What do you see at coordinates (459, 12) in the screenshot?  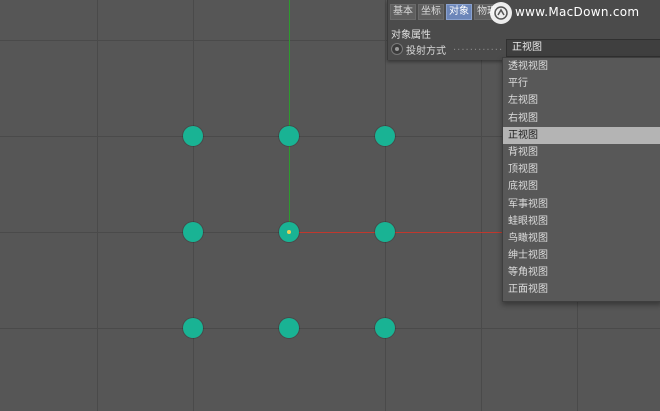 I see `tab-object: 对象` at bounding box center [459, 12].